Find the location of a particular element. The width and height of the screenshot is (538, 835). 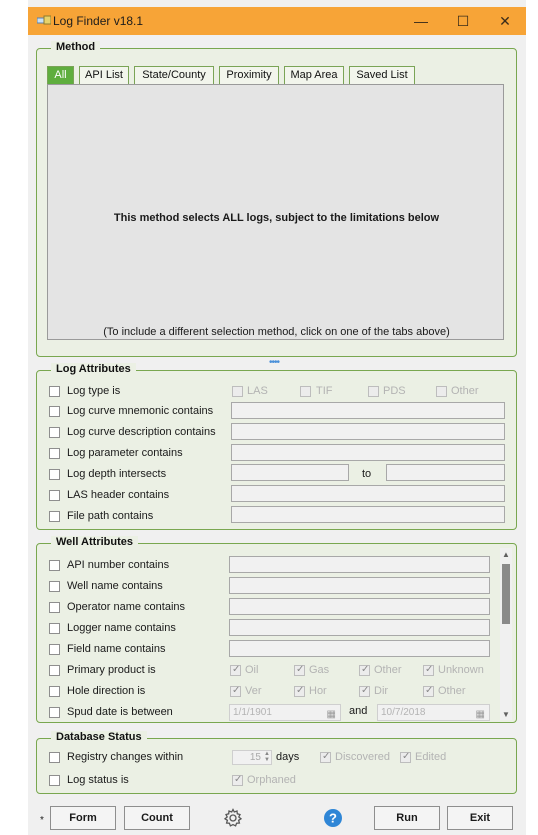

window-title: Log Finder v18.1 is located at coordinates (98, 21).